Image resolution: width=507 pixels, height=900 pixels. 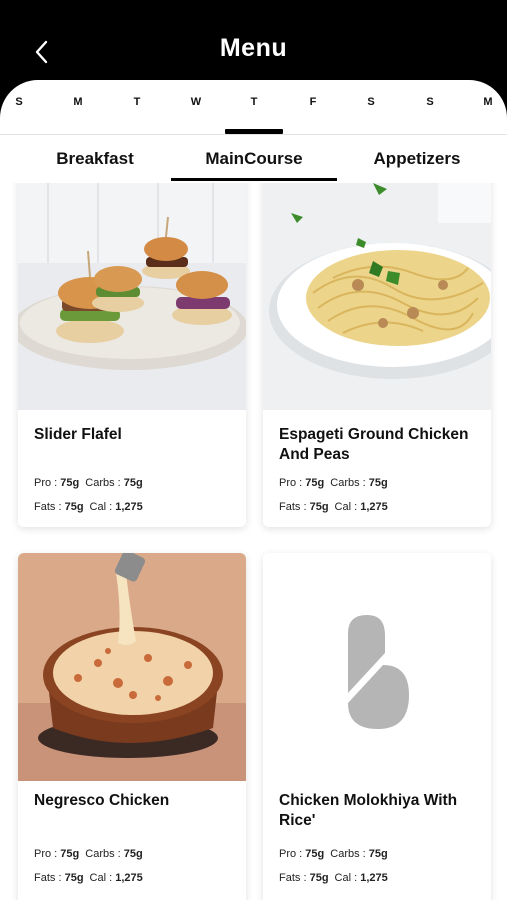 What do you see at coordinates (417, 159) in the screenshot?
I see `tab-appetizers: Appetizers` at bounding box center [417, 159].